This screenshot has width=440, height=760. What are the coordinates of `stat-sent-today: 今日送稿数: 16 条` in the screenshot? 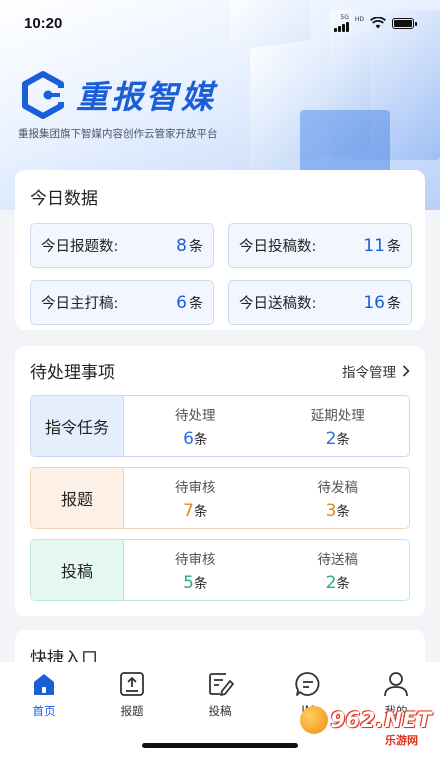 It's located at (320, 302).